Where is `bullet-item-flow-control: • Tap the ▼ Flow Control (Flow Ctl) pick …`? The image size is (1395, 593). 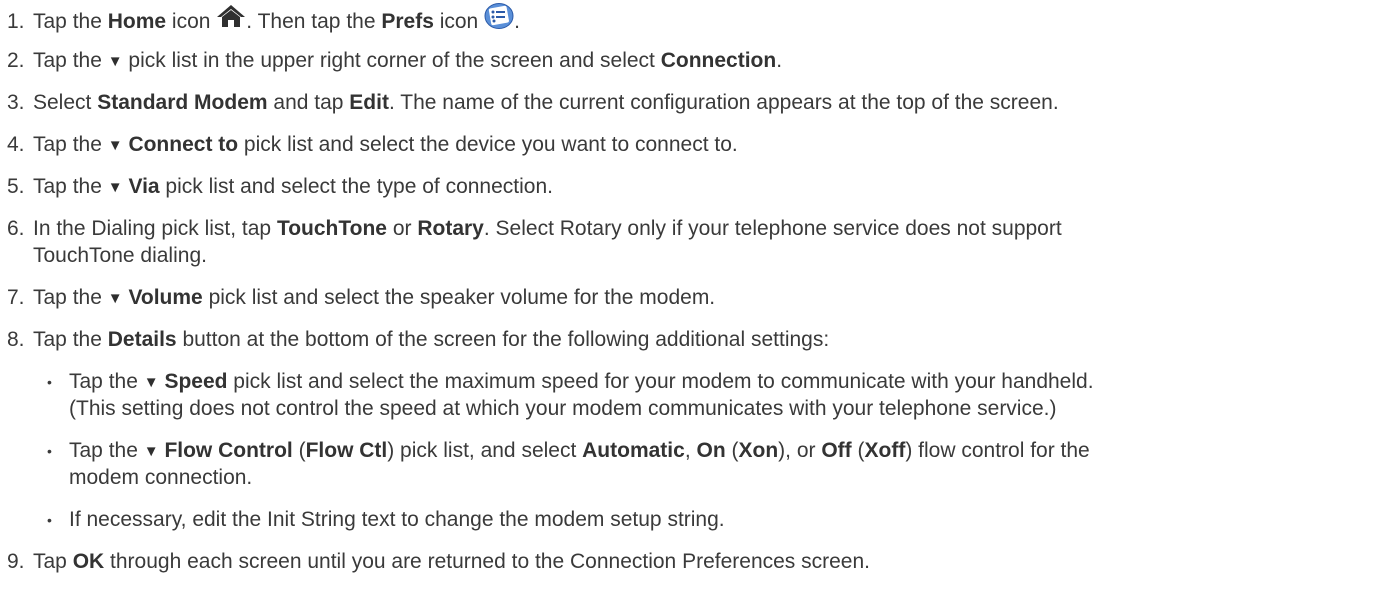 bullet-item-flow-control: • Tap the ▼ Flow Control (Flow Ctl) pick … is located at coordinates (548, 451).